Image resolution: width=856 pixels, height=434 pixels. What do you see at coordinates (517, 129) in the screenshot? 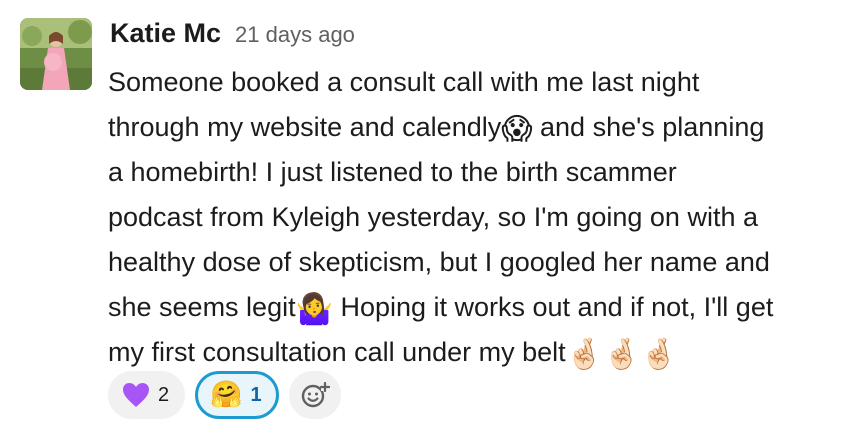
I see `scream-emoji-icon: 😱` at bounding box center [517, 129].